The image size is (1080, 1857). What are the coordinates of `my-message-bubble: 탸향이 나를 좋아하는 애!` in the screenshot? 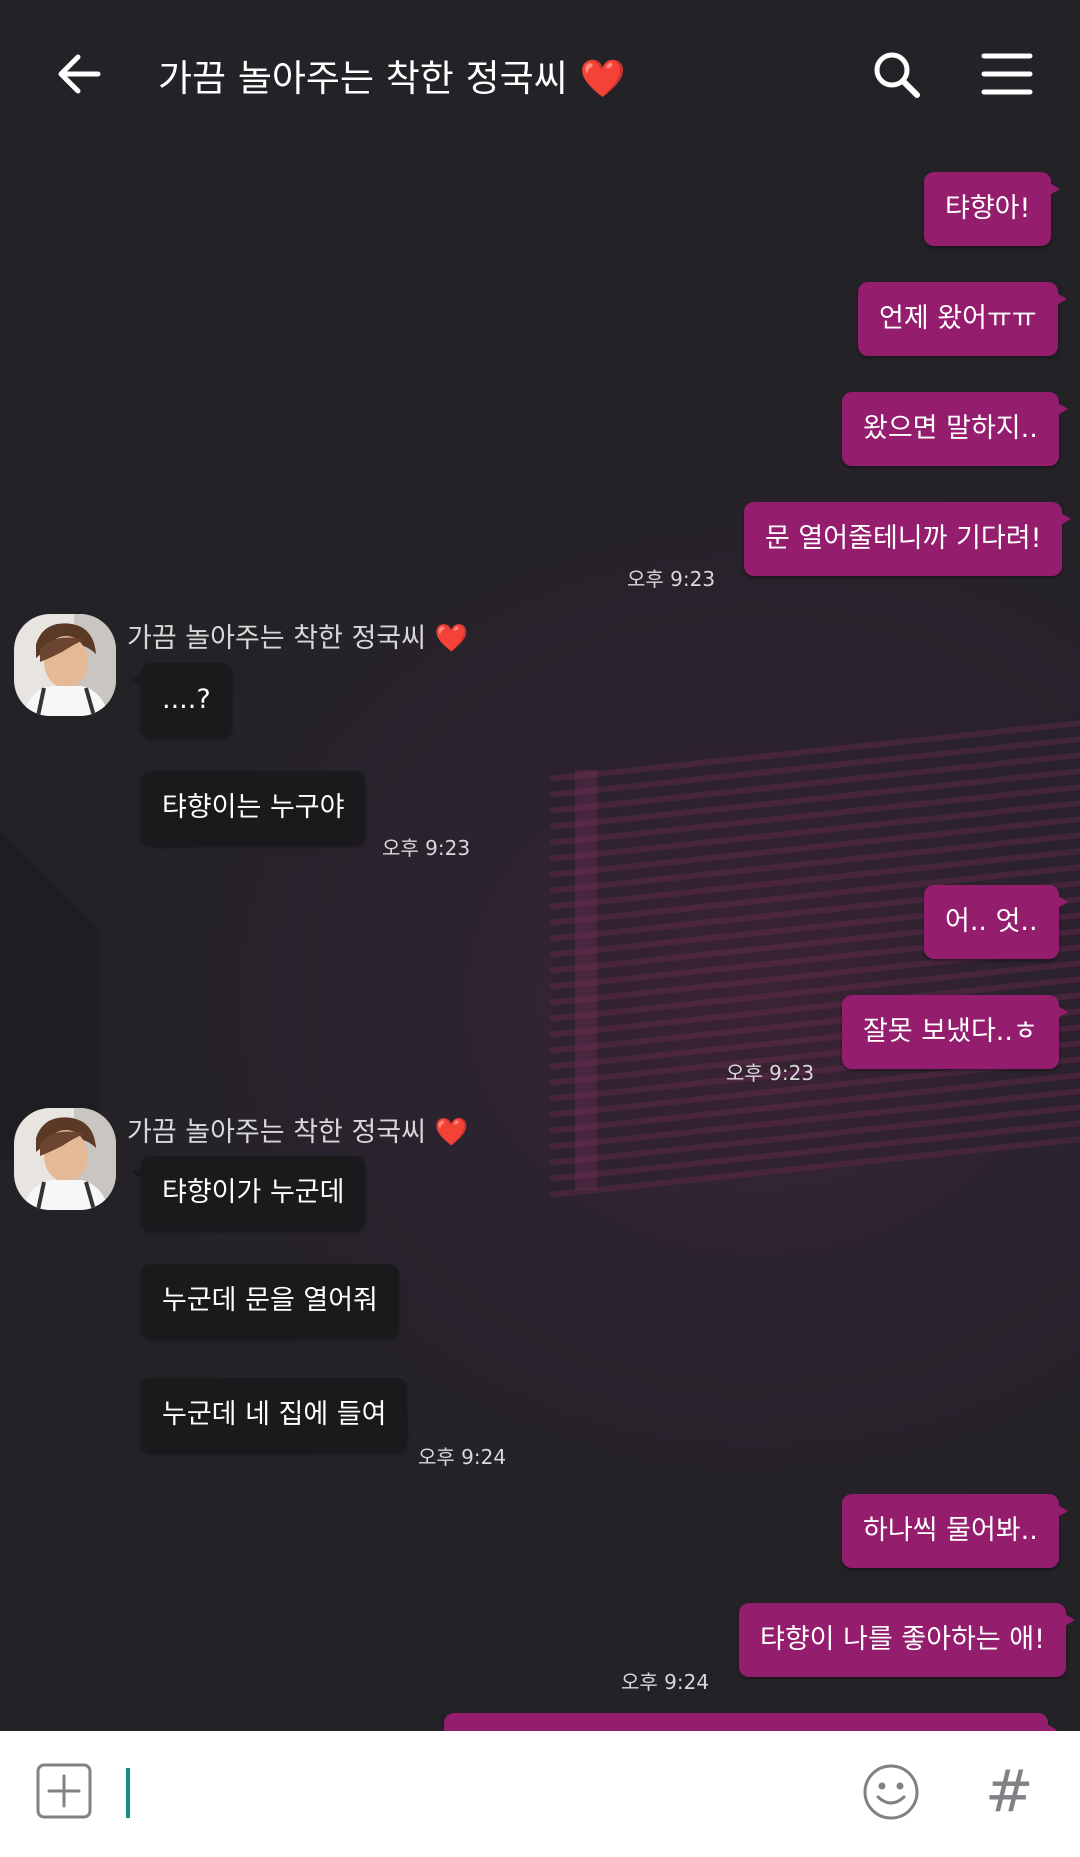 It's located at (907, 1640).